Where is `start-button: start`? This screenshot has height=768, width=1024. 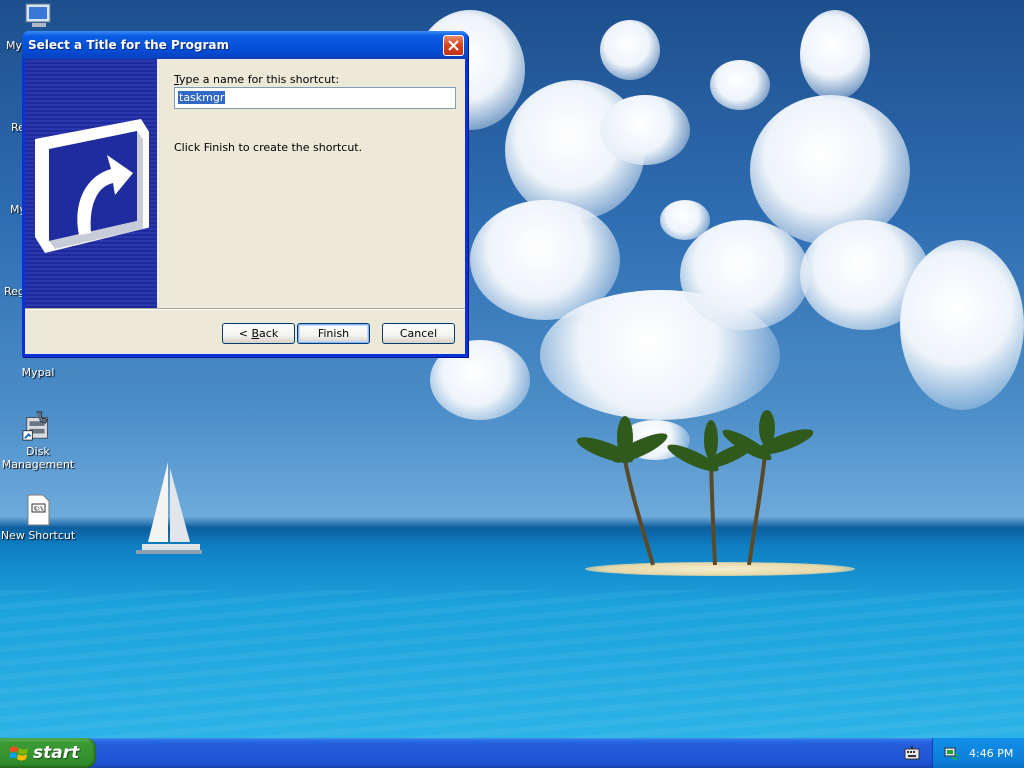
start-button: start is located at coordinates (48, 753).